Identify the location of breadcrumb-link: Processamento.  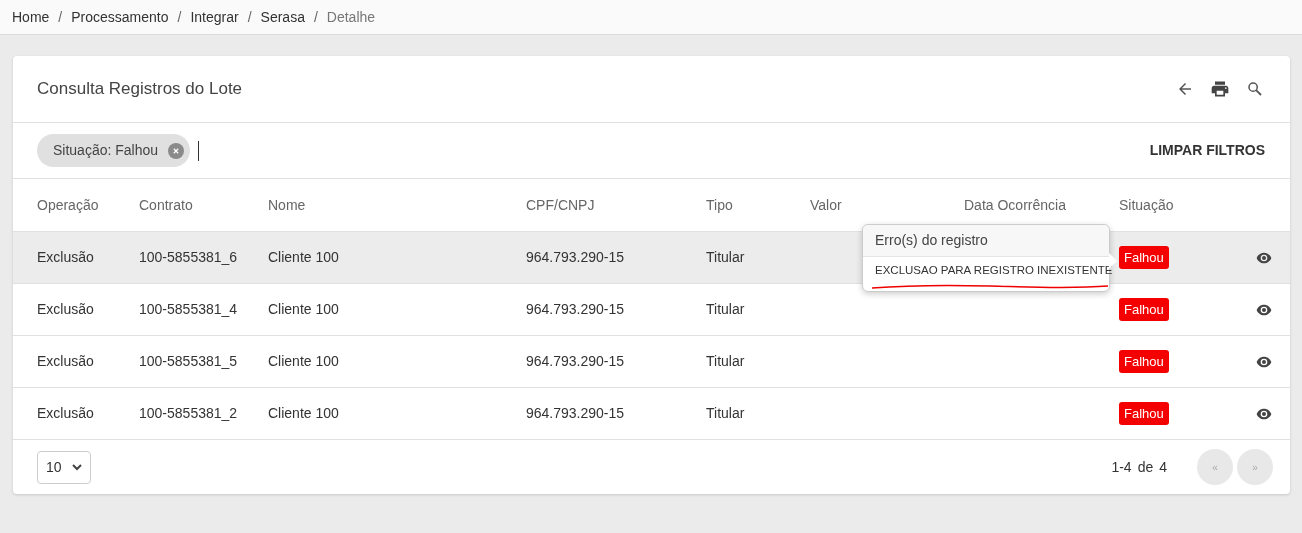
(120, 17).